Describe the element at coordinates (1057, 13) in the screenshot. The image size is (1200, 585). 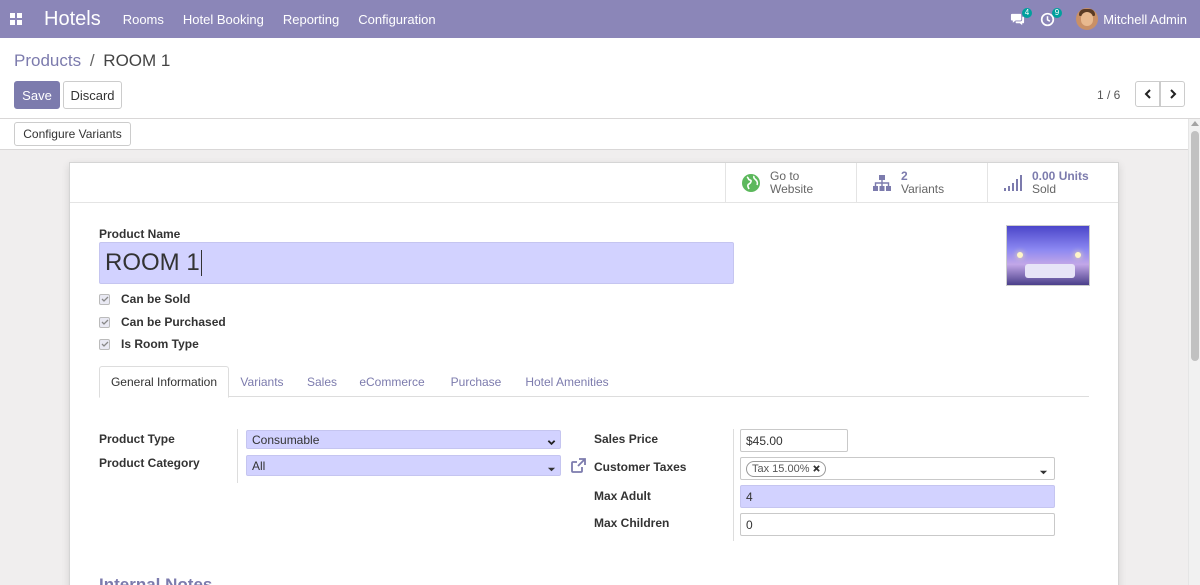
I see `activities-count-badge: 9` at that location.